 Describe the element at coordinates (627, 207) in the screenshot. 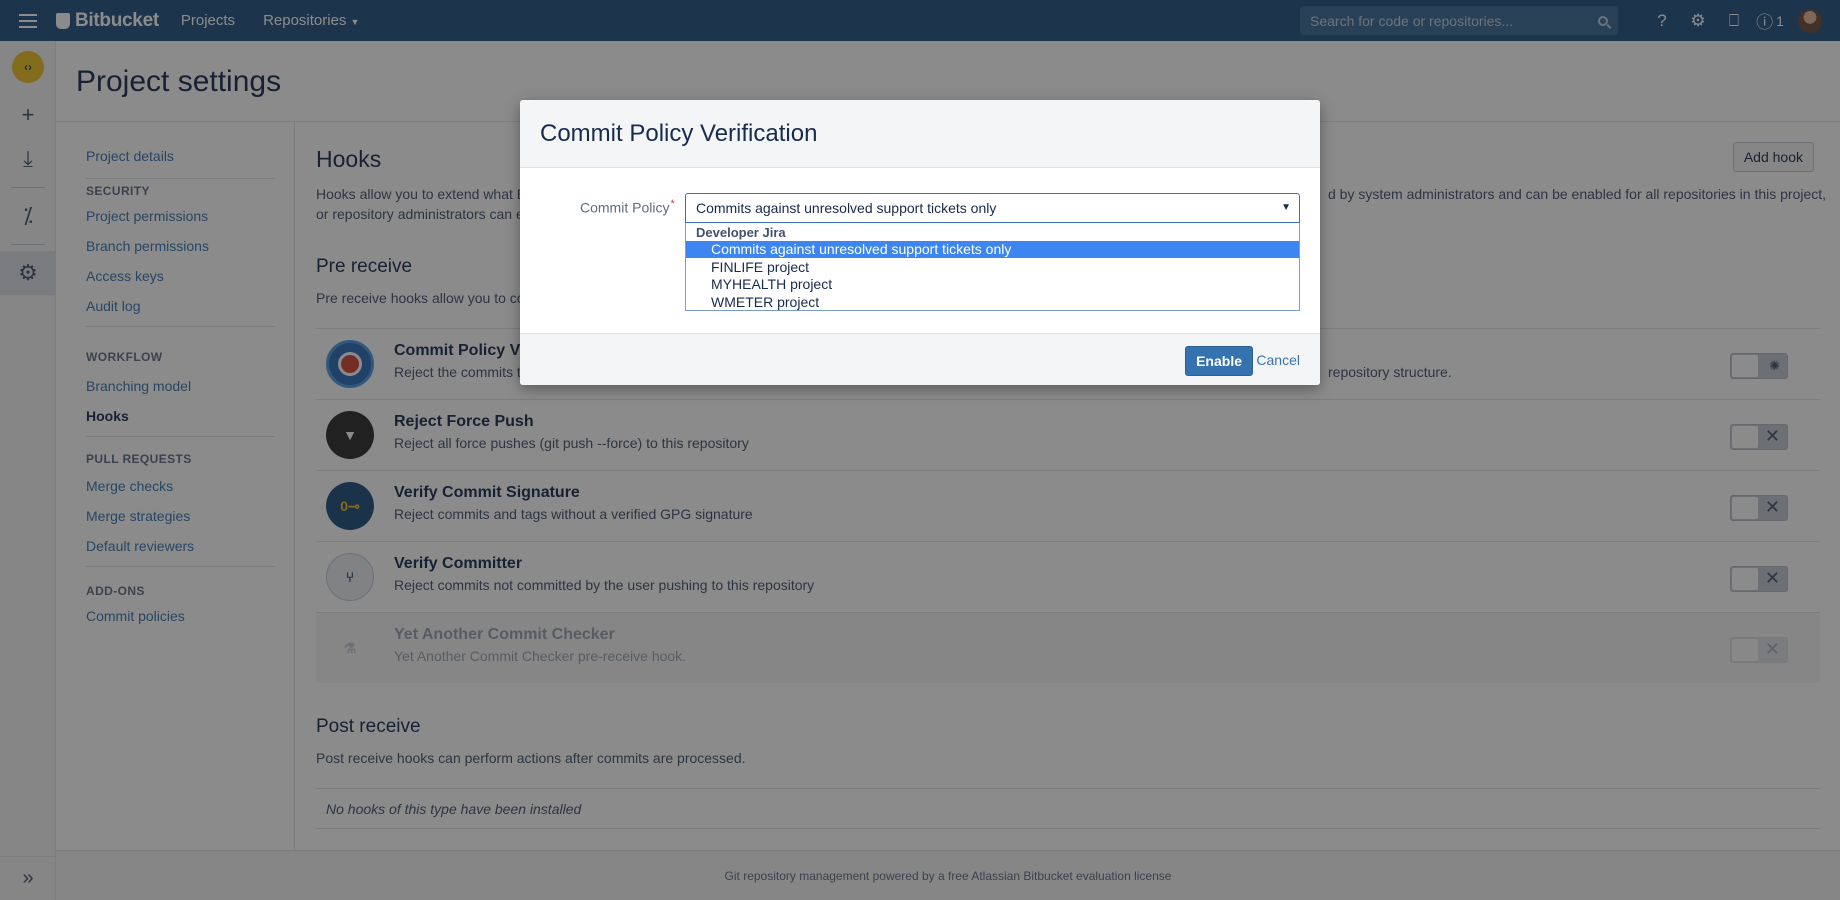

I see `commit-policy-label: Commit Policy*` at that location.